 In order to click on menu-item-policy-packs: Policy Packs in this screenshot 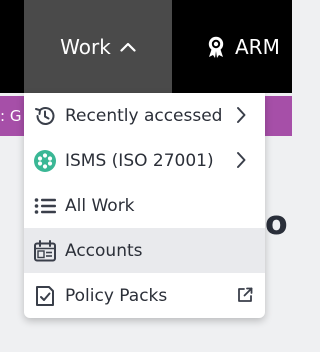, I will do `click(144, 295)`.